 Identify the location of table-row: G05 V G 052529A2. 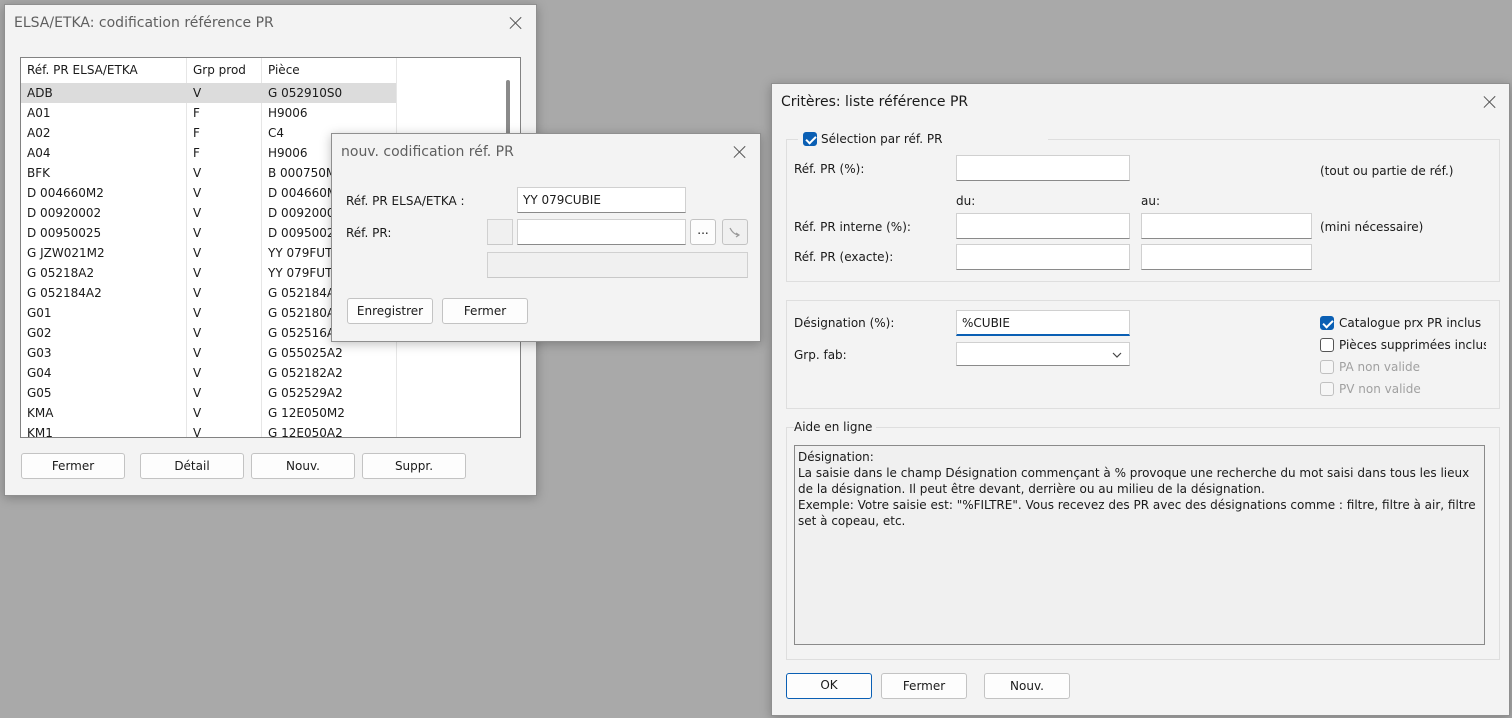
(208, 393).